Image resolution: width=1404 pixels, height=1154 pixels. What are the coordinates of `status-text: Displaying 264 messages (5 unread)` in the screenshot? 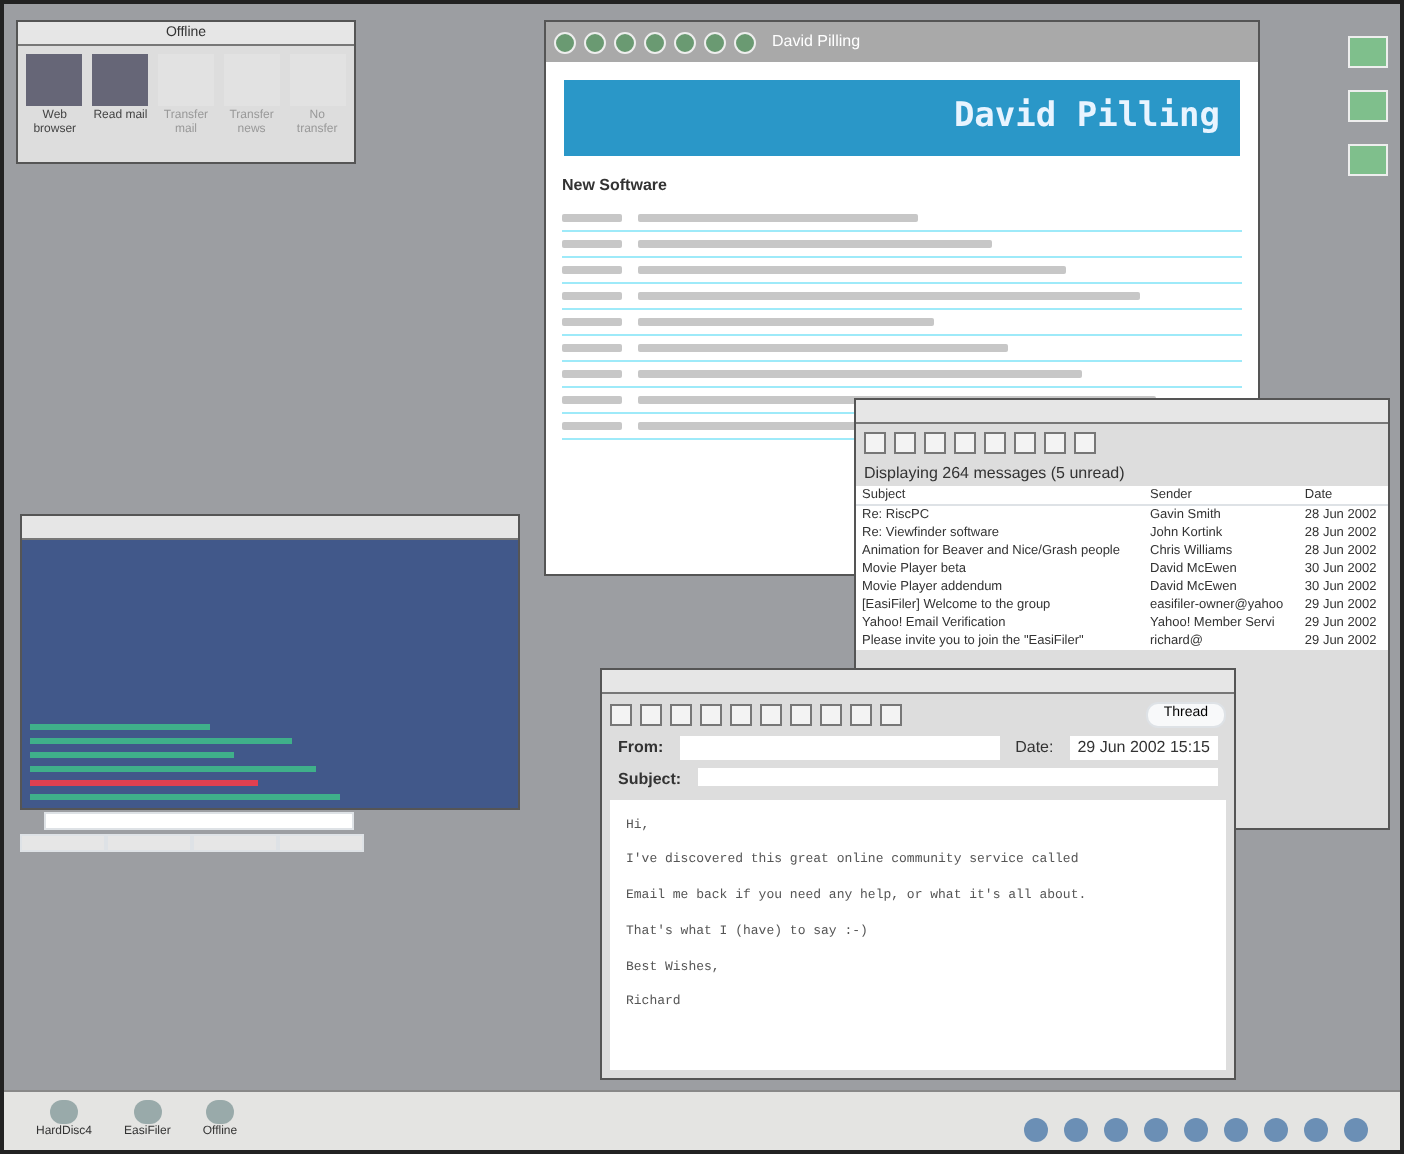 It's located at (994, 474).